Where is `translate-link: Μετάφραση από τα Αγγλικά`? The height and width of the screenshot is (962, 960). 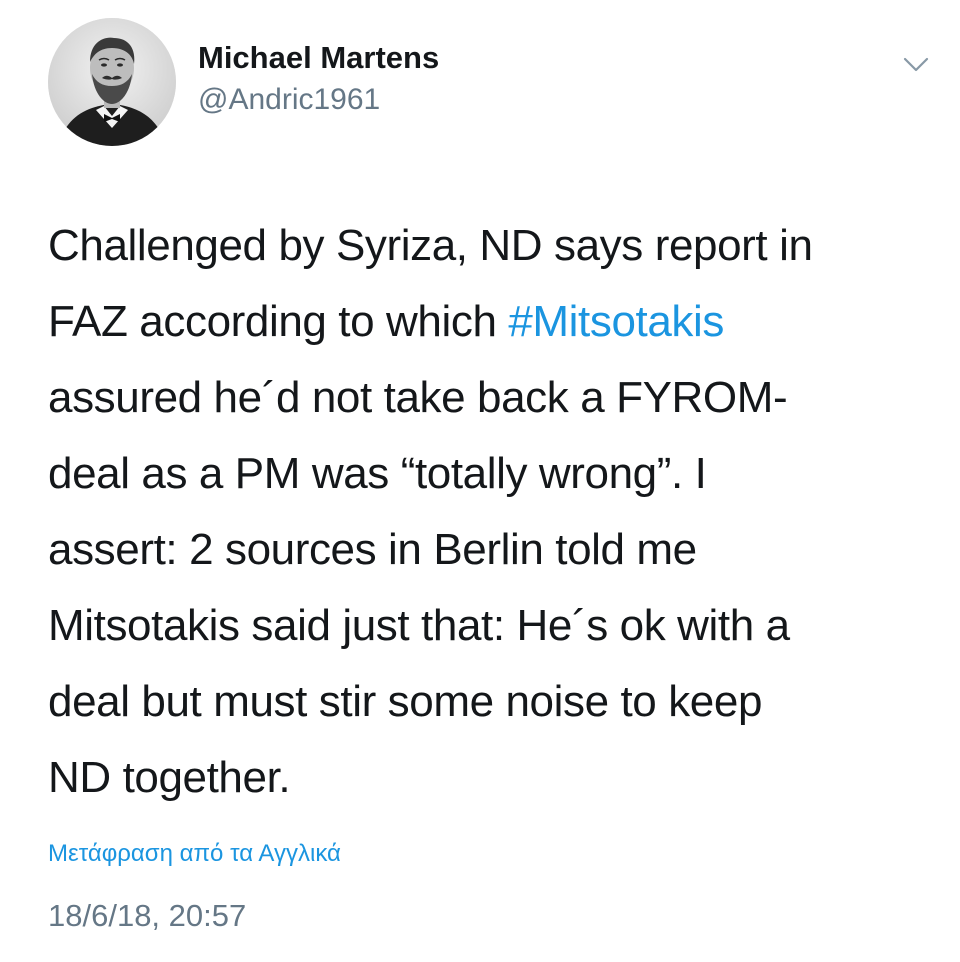 translate-link: Μετάφραση από τα Αγγλικά is located at coordinates (194, 854).